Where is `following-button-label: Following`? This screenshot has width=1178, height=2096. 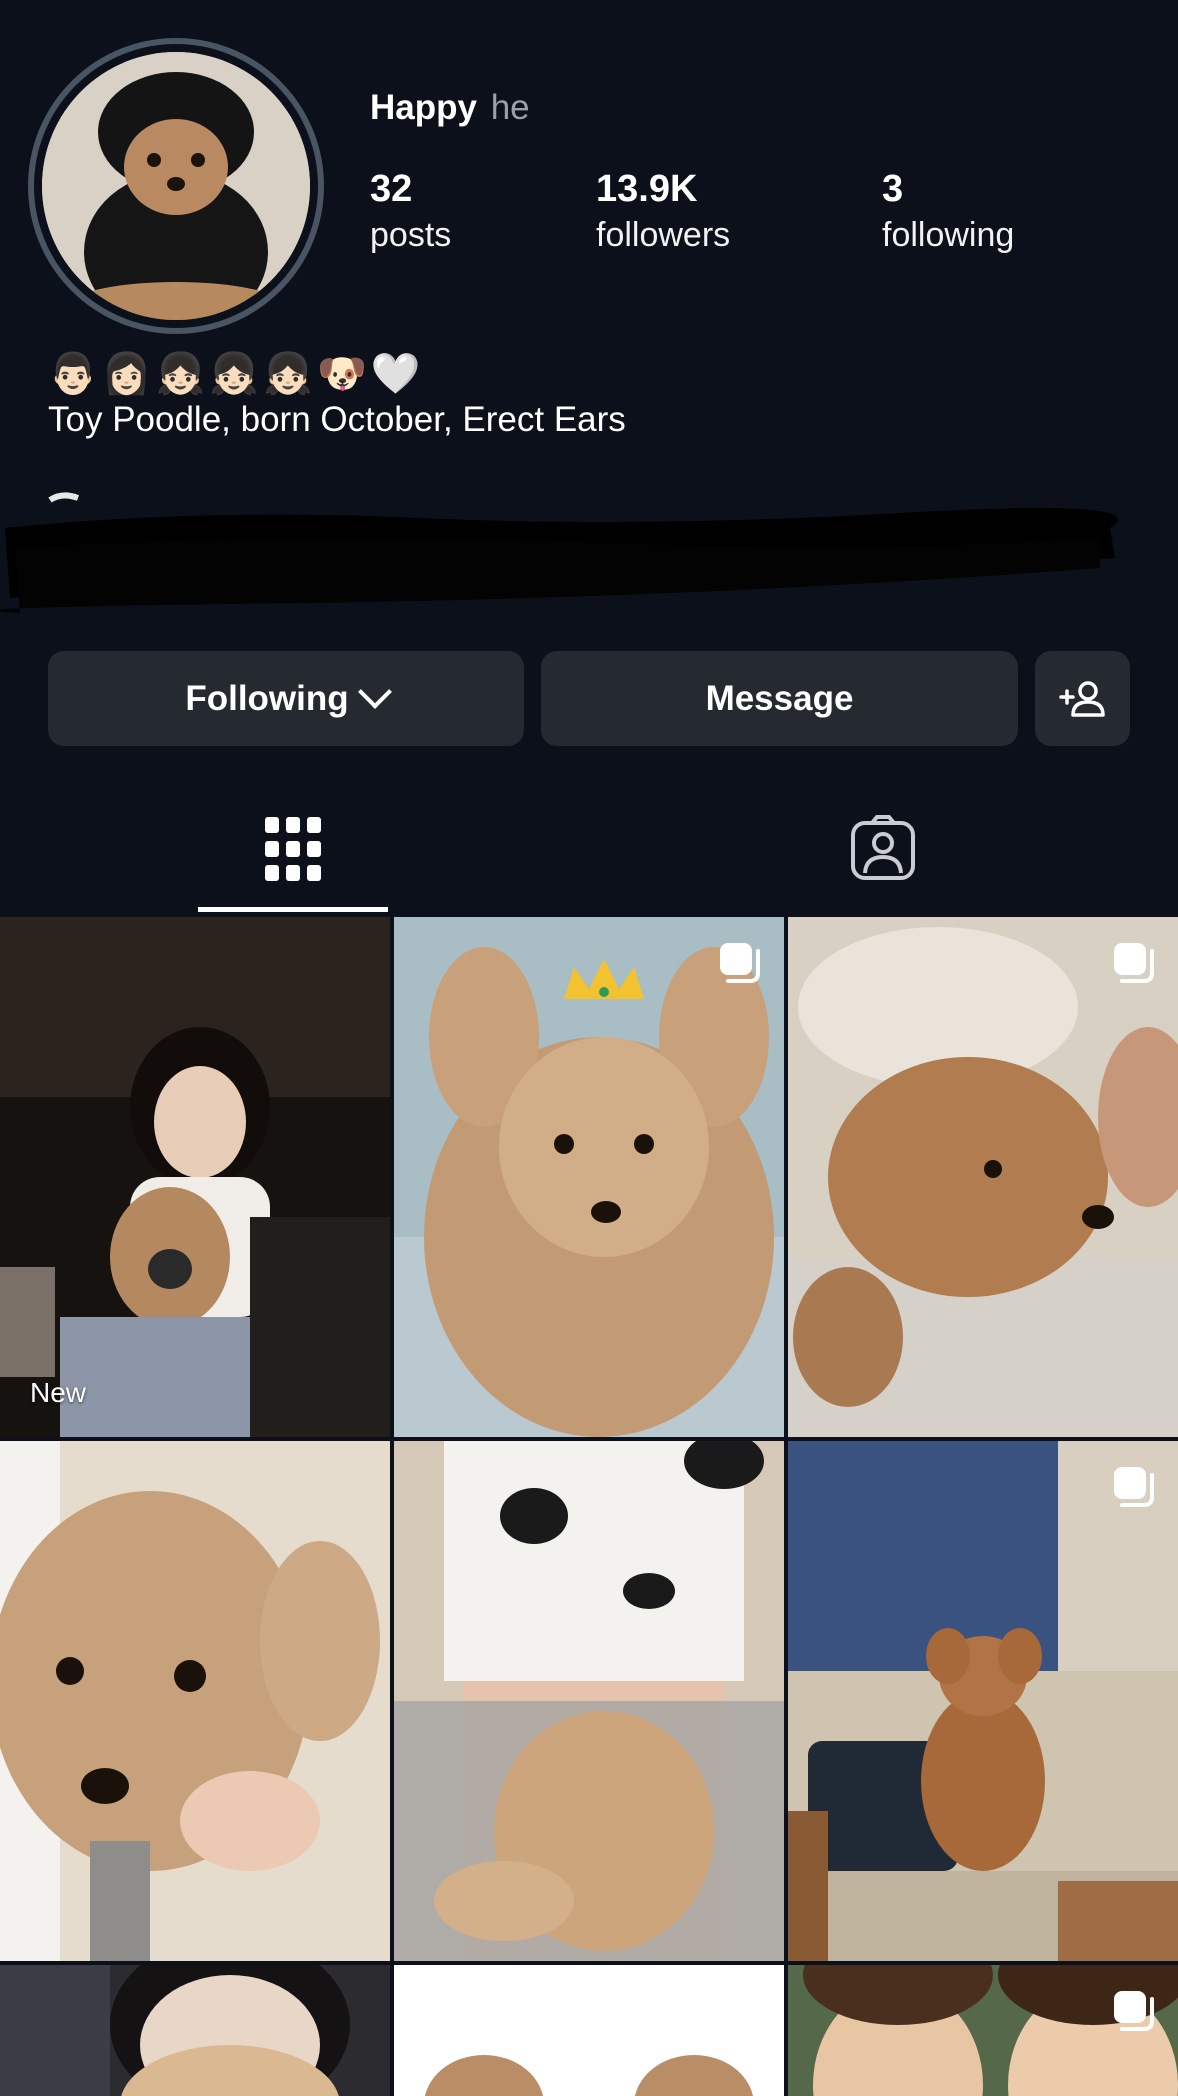 following-button-label: Following is located at coordinates (267, 698).